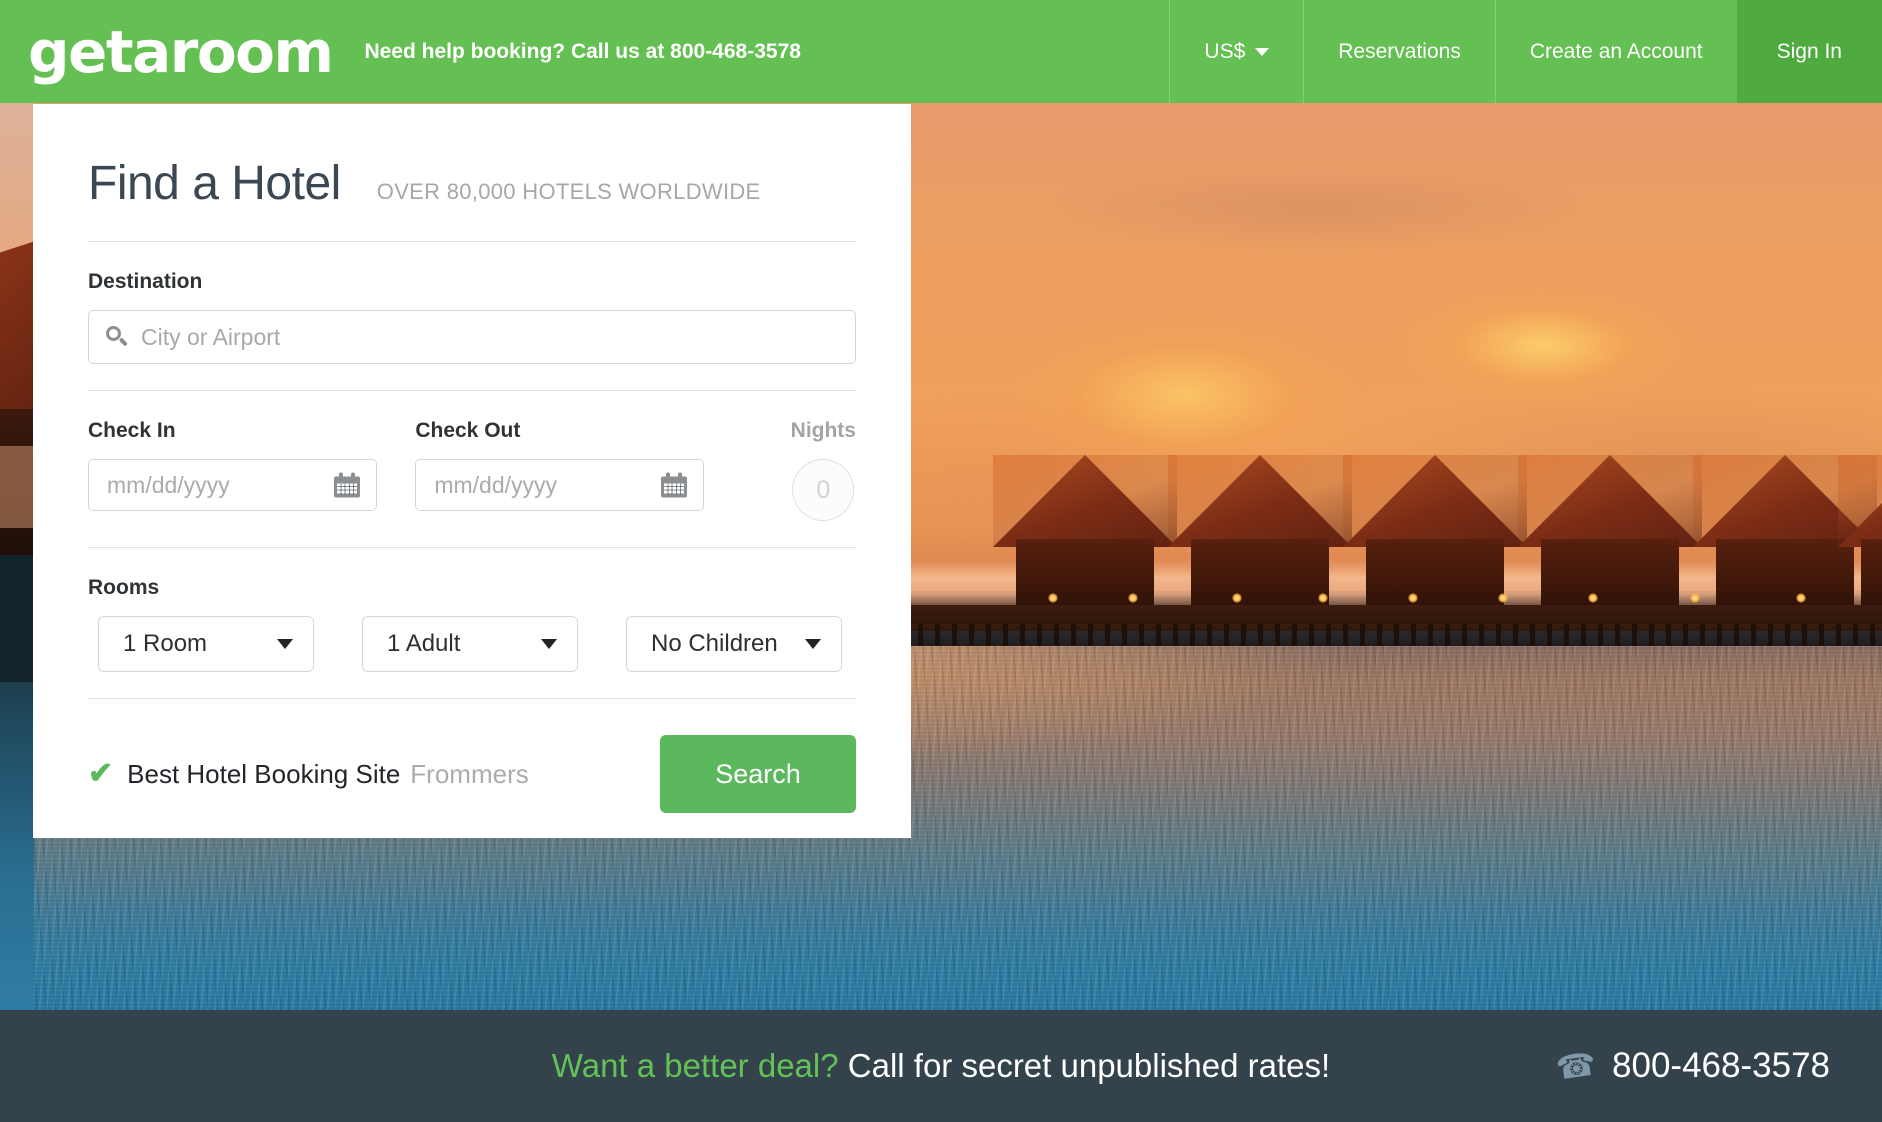 The height and width of the screenshot is (1122, 1882). Describe the element at coordinates (1615, 51) in the screenshot. I see `nav-item-create-account: Create an Account` at that location.